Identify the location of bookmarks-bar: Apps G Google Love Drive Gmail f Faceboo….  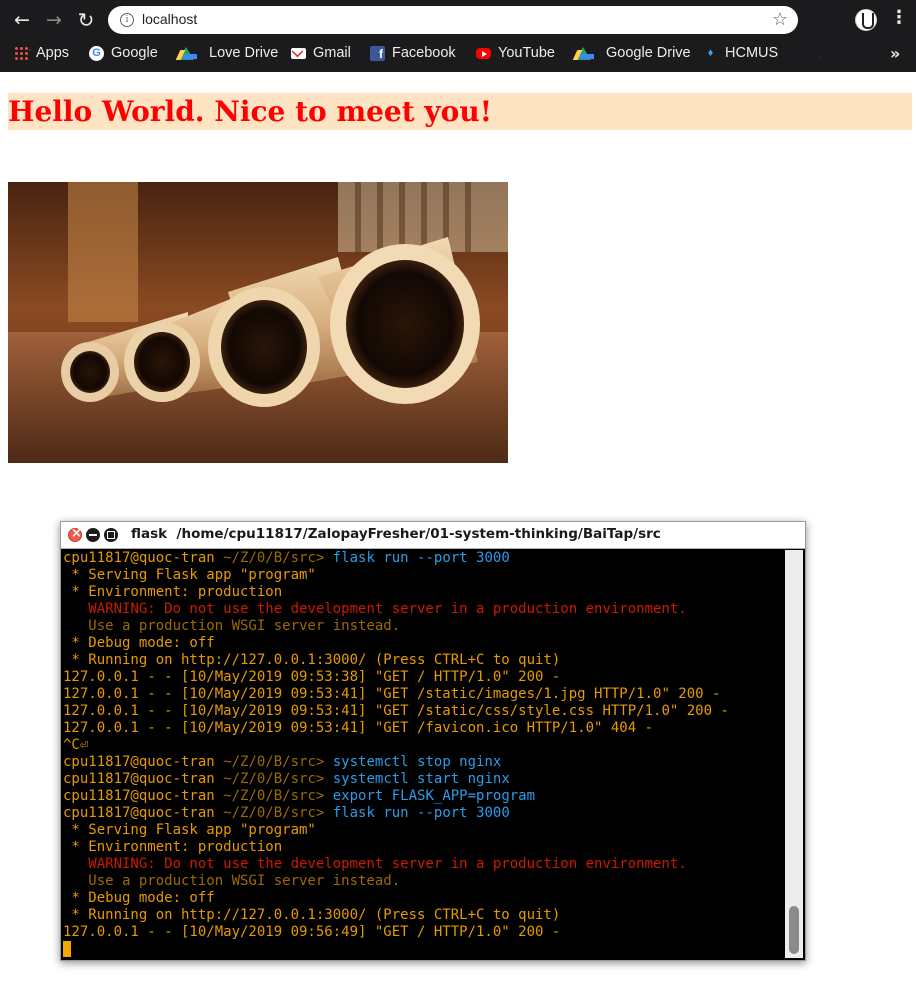
(450, 53).